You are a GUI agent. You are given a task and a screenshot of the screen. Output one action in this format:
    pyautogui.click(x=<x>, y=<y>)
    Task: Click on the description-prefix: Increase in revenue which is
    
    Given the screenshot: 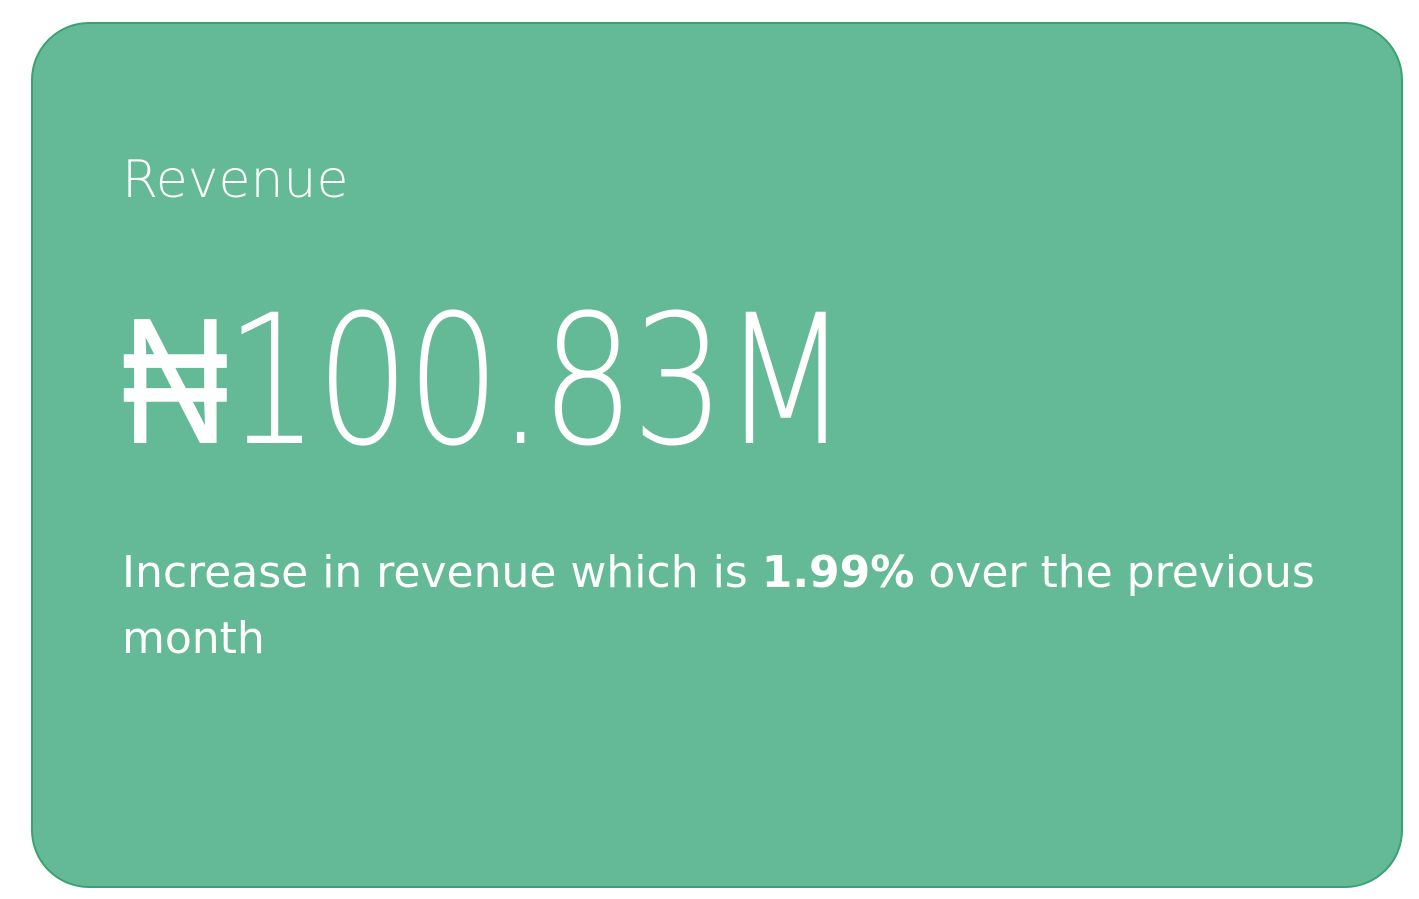 What is the action you would take?
    pyautogui.click(x=442, y=572)
    